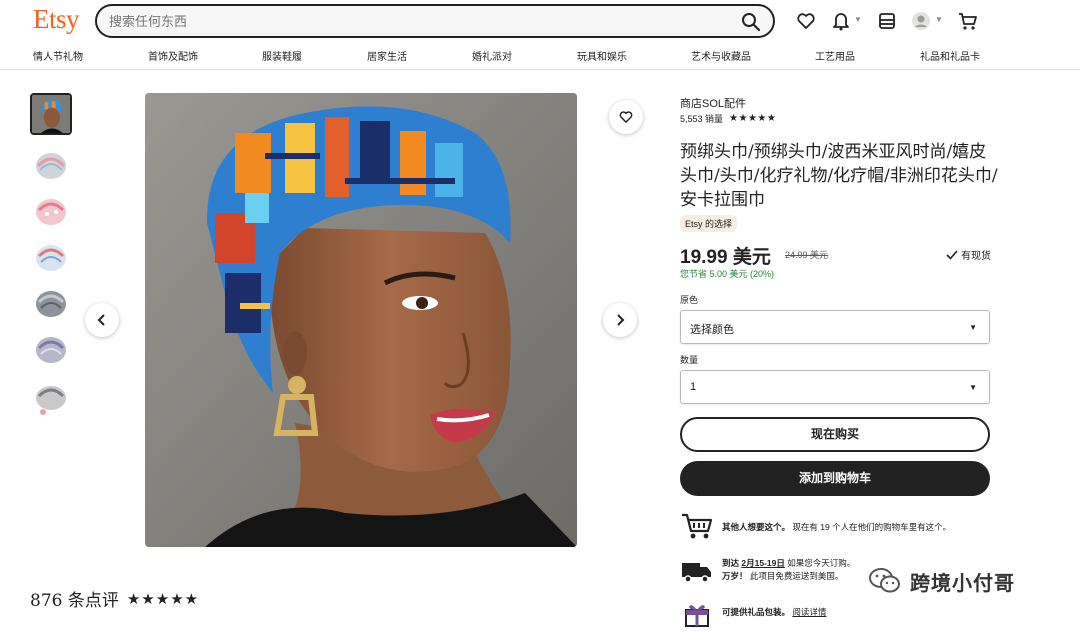 This screenshot has width=1080, height=631. I want to click on gift-details-link: 阅读详情, so click(809, 612).